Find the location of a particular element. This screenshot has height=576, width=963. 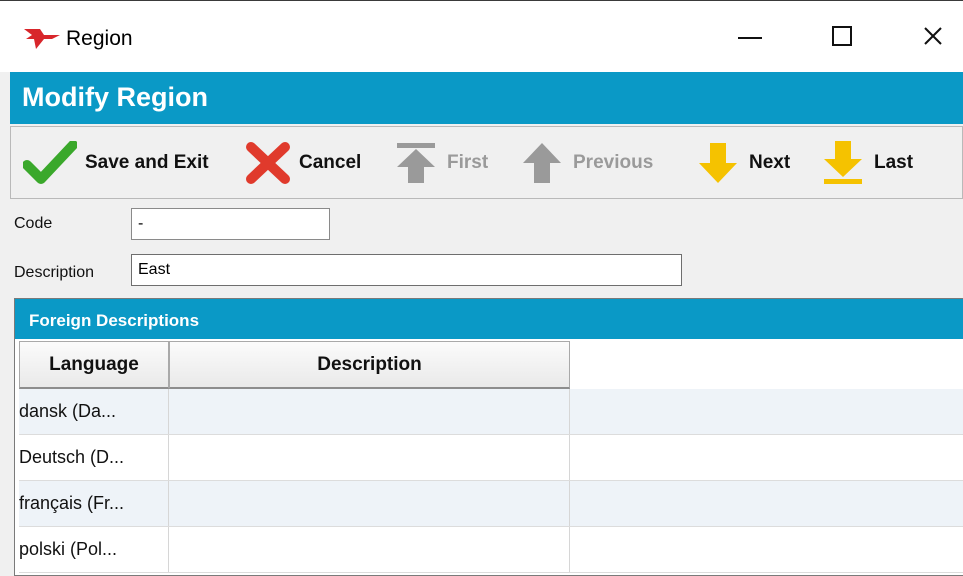

description-input is located at coordinates (406, 270).